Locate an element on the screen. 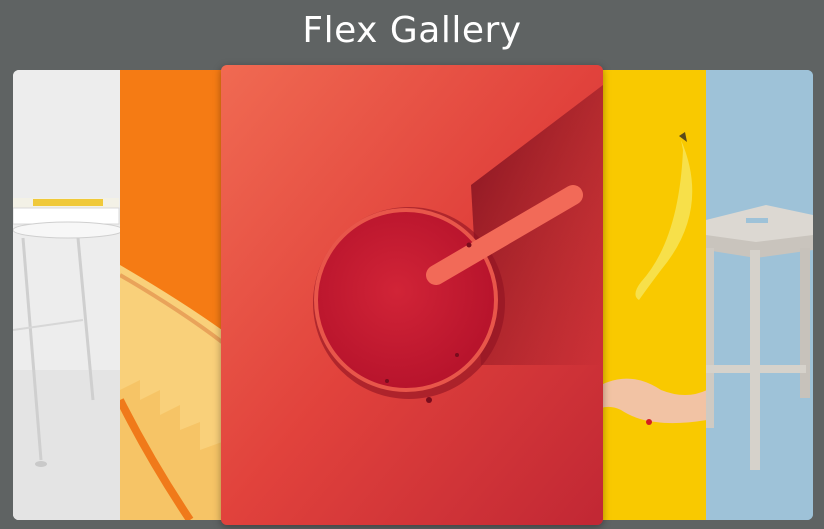 The width and height of the screenshot is (824, 529). wooden-stool-image is located at coordinates (759, 295).